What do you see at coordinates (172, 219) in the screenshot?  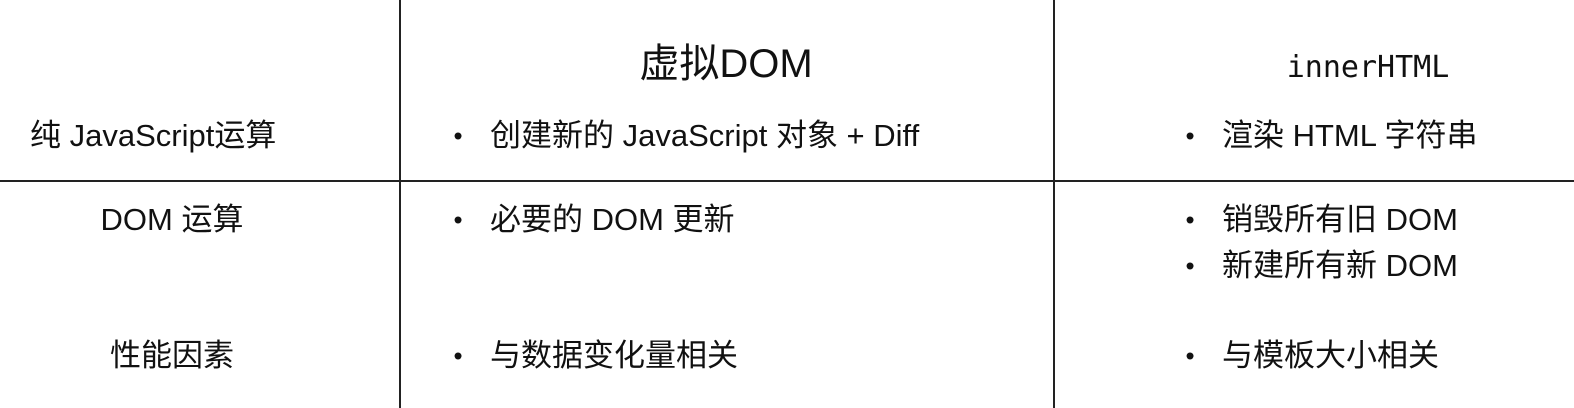 I see `row-label-dom: DOM 运算` at bounding box center [172, 219].